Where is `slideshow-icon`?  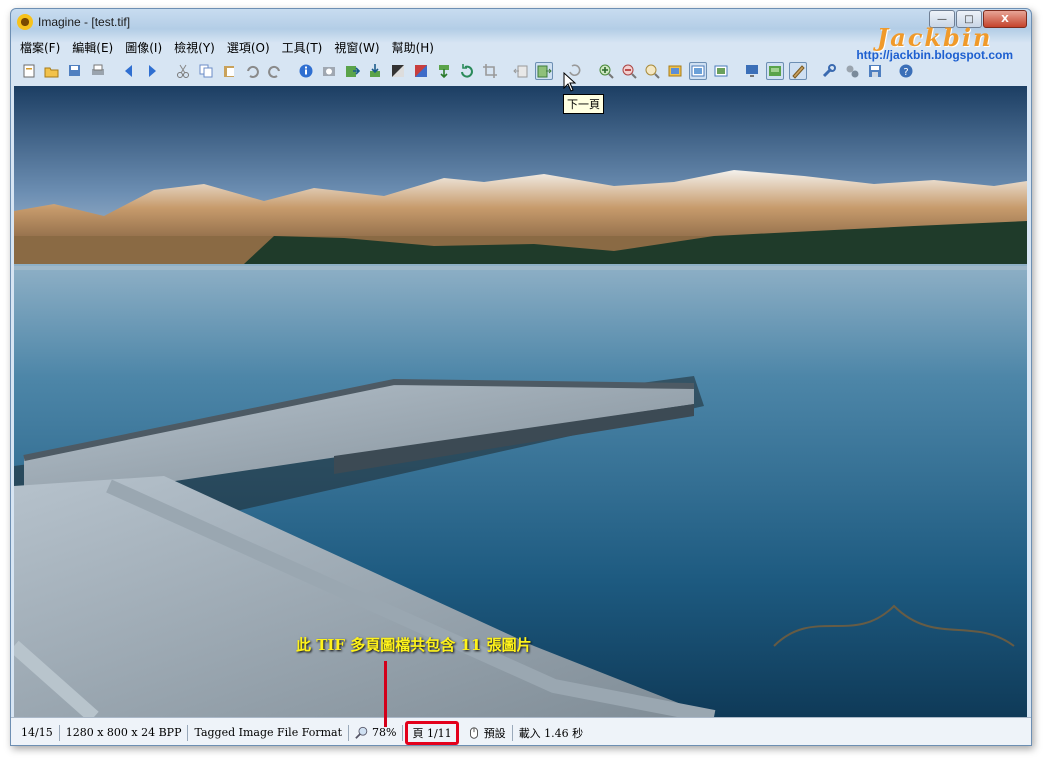 slideshow-icon is located at coordinates (698, 71).